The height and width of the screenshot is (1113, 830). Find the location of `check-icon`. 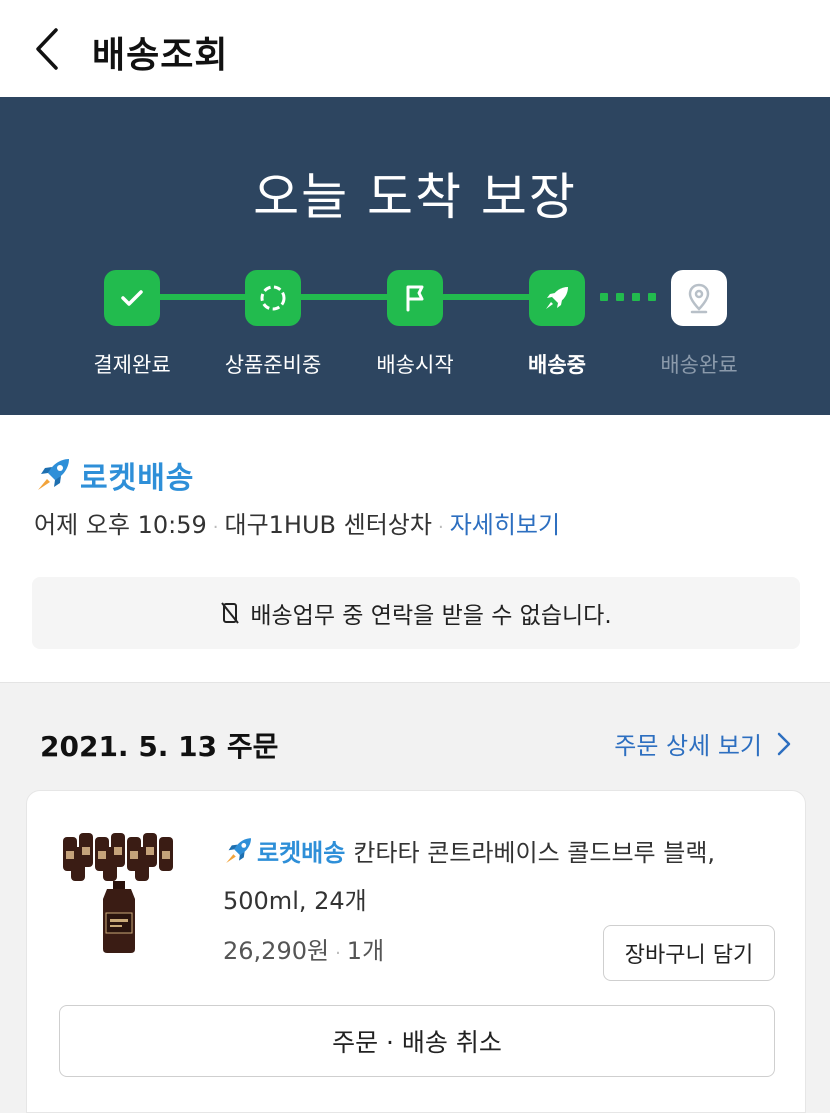

check-icon is located at coordinates (132, 298).